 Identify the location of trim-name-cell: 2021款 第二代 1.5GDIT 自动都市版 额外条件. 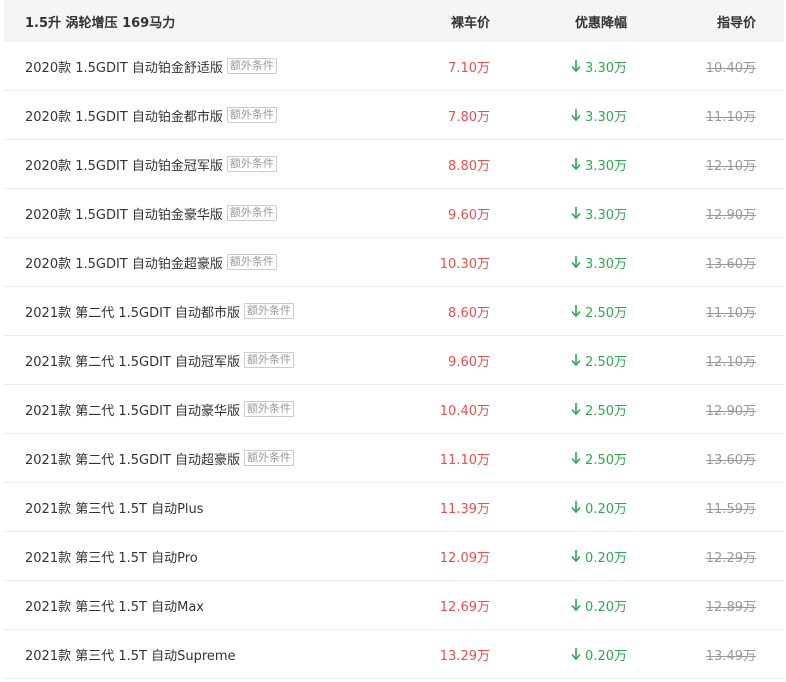
(214, 311).